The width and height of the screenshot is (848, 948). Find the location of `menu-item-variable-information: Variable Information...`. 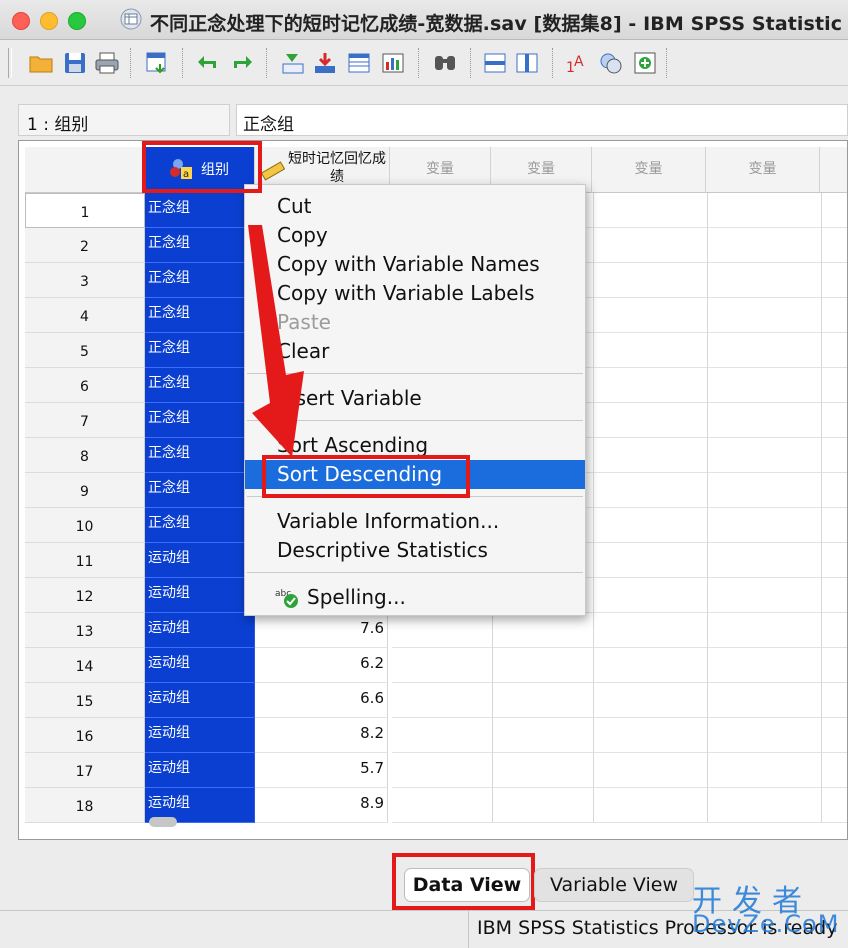

menu-item-variable-information: Variable Information... is located at coordinates (415, 521).